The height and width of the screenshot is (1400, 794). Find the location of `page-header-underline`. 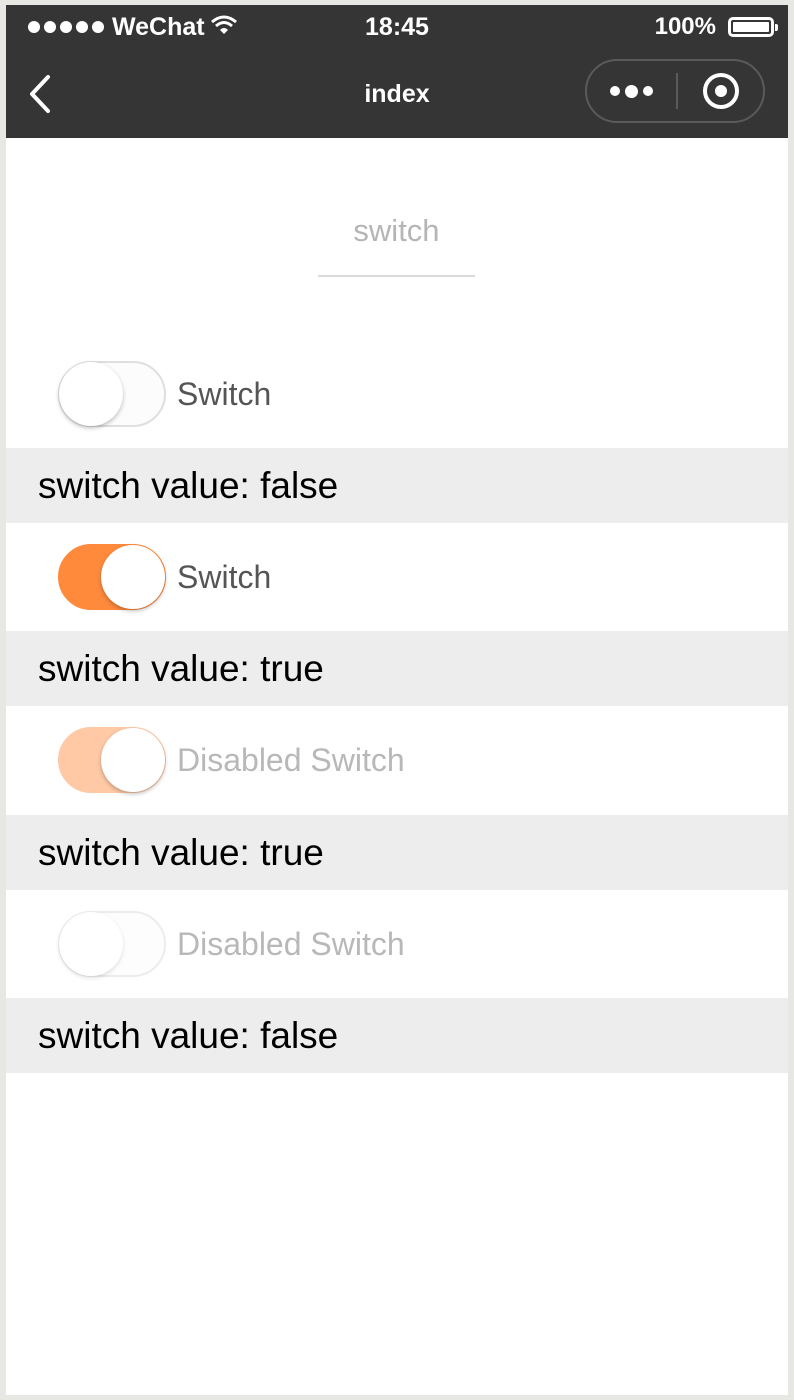

page-header-underline is located at coordinates (396, 276).